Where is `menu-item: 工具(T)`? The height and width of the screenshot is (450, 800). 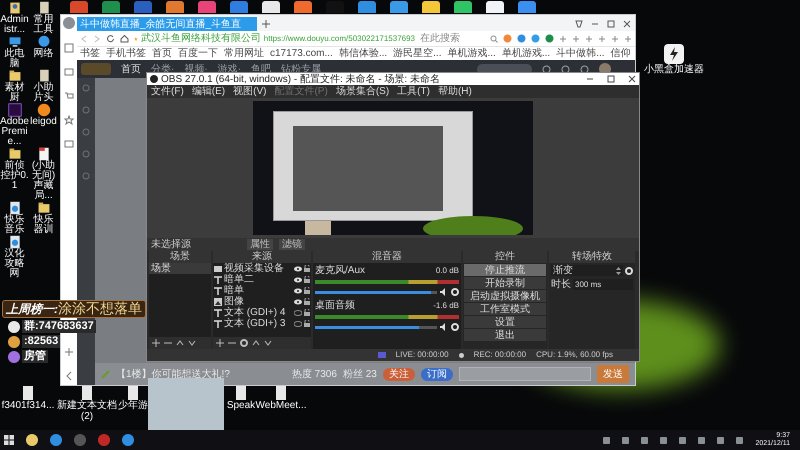
menu-item: 工具(T) is located at coordinates (413, 91).